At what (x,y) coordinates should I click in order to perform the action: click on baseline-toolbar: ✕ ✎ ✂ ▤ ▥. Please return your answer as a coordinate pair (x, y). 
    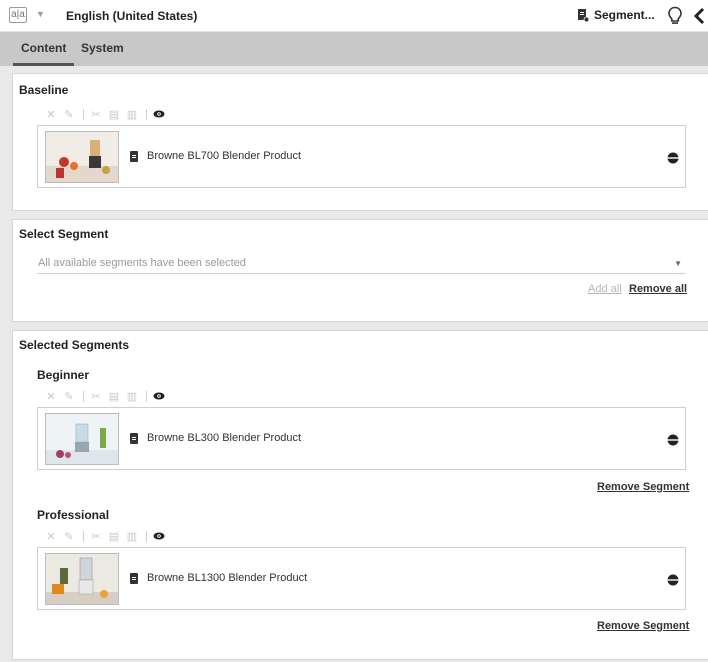
    Looking at the image, I should click on (106, 114).